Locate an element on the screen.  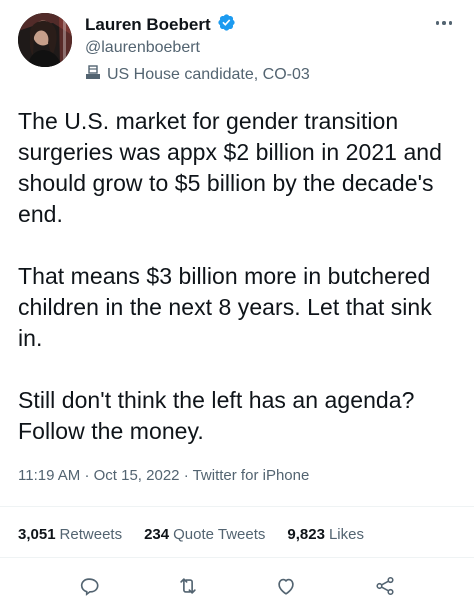
user-handle: @laurenboebert is located at coordinates (142, 48).